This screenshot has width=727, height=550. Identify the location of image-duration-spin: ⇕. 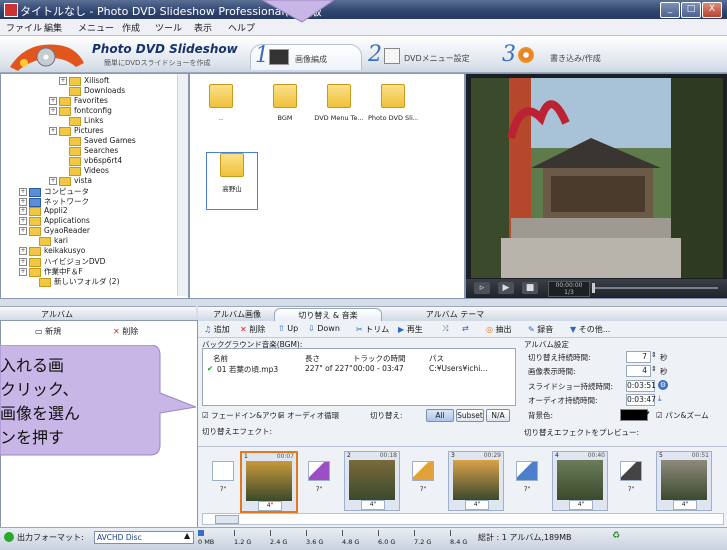
(654, 369).